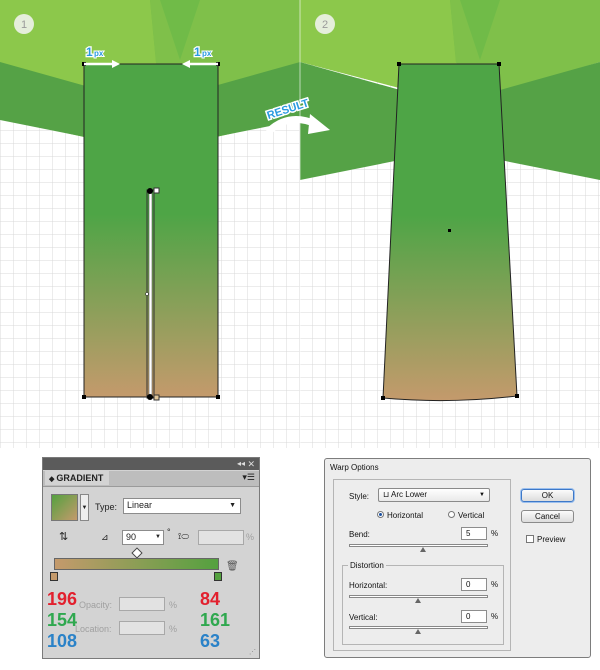 The width and height of the screenshot is (600, 670). I want to click on type-label: Type:, so click(106, 507).